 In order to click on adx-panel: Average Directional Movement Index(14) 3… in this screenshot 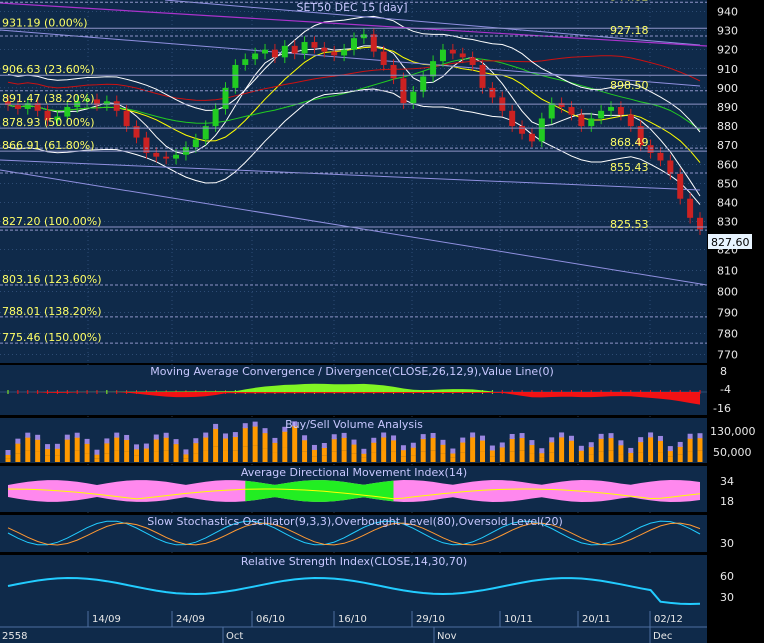, I will do `click(367, 489)`.